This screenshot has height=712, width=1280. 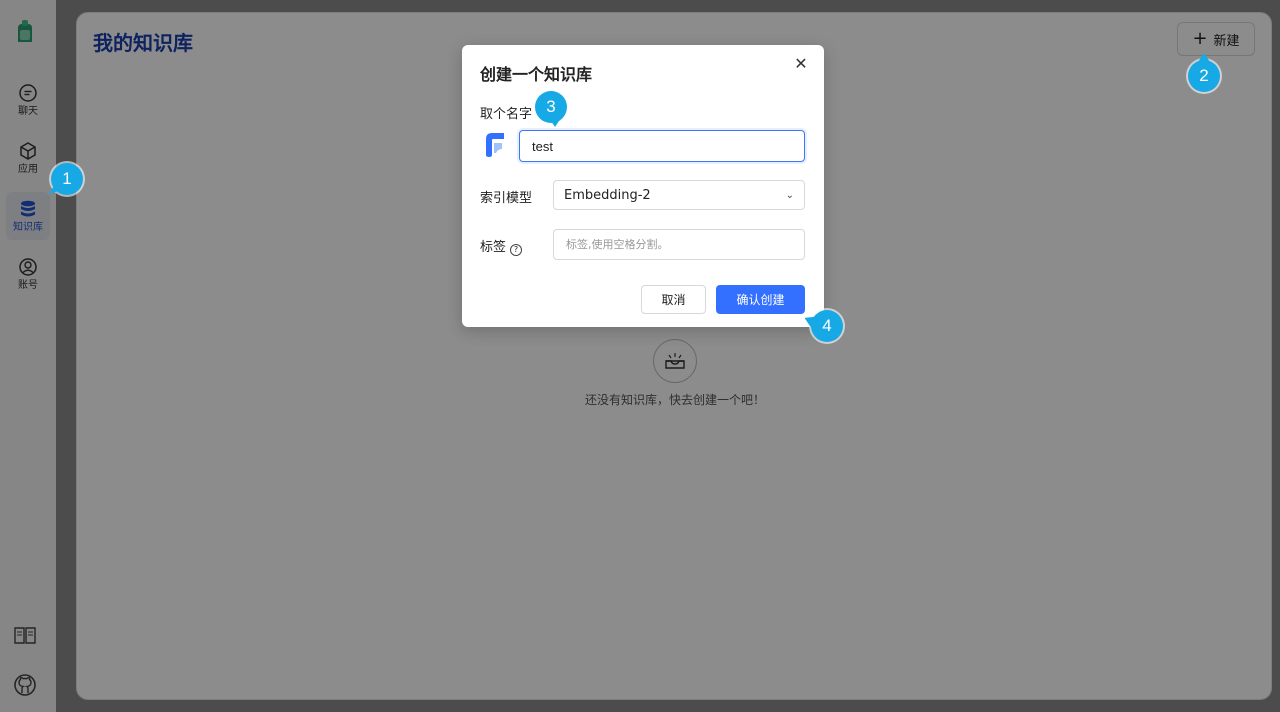 What do you see at coordinates (493, 247) in the screenshot?
I see `tags-label: 标签` at bounding box center [493, 247].